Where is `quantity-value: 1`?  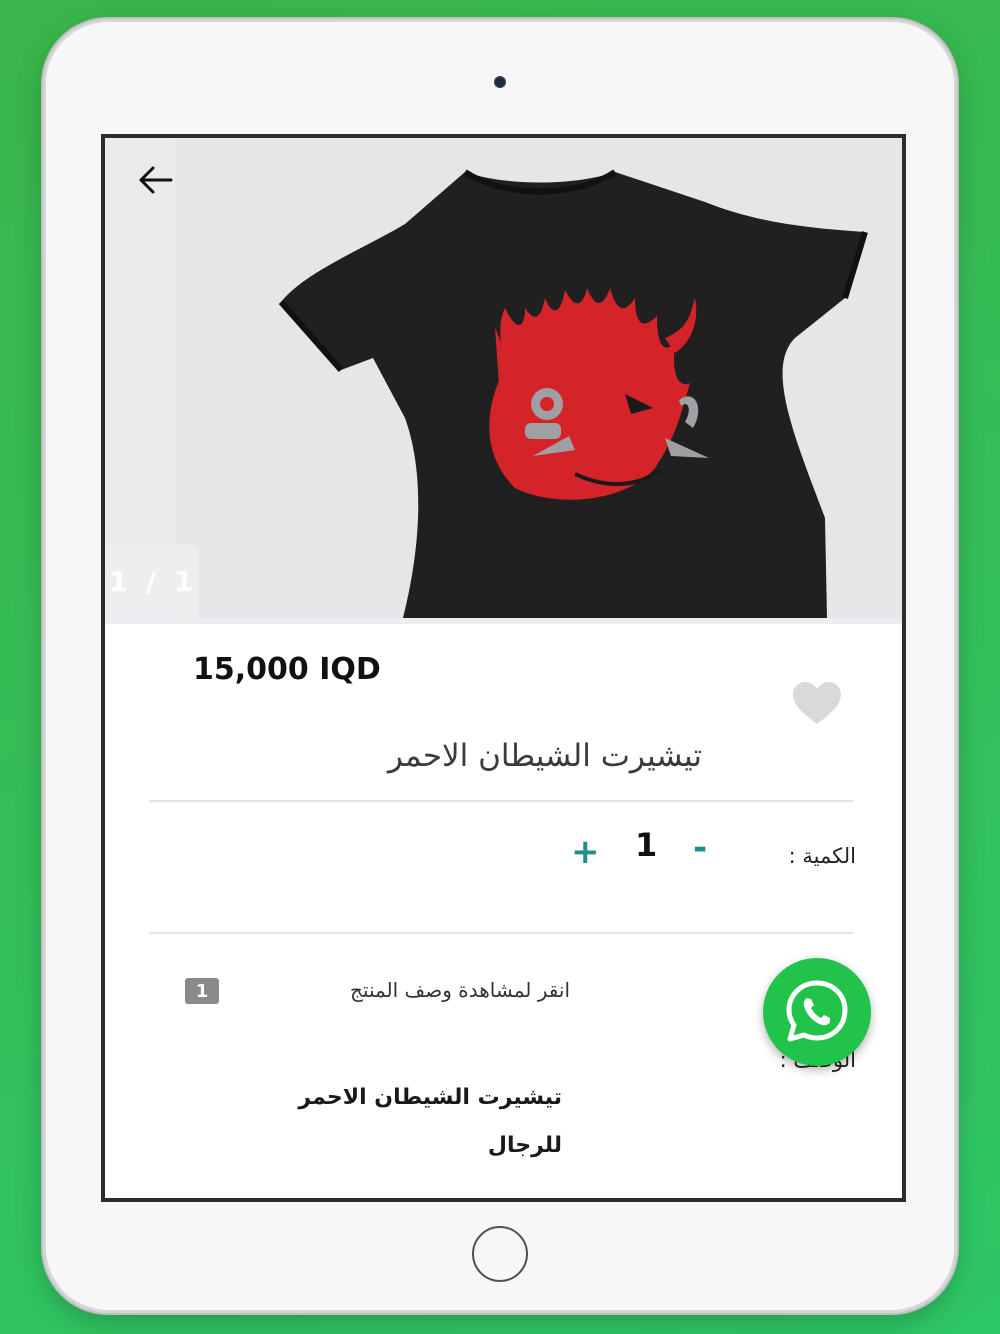 quantity-value: 1 is located at coordinates (646, 845).